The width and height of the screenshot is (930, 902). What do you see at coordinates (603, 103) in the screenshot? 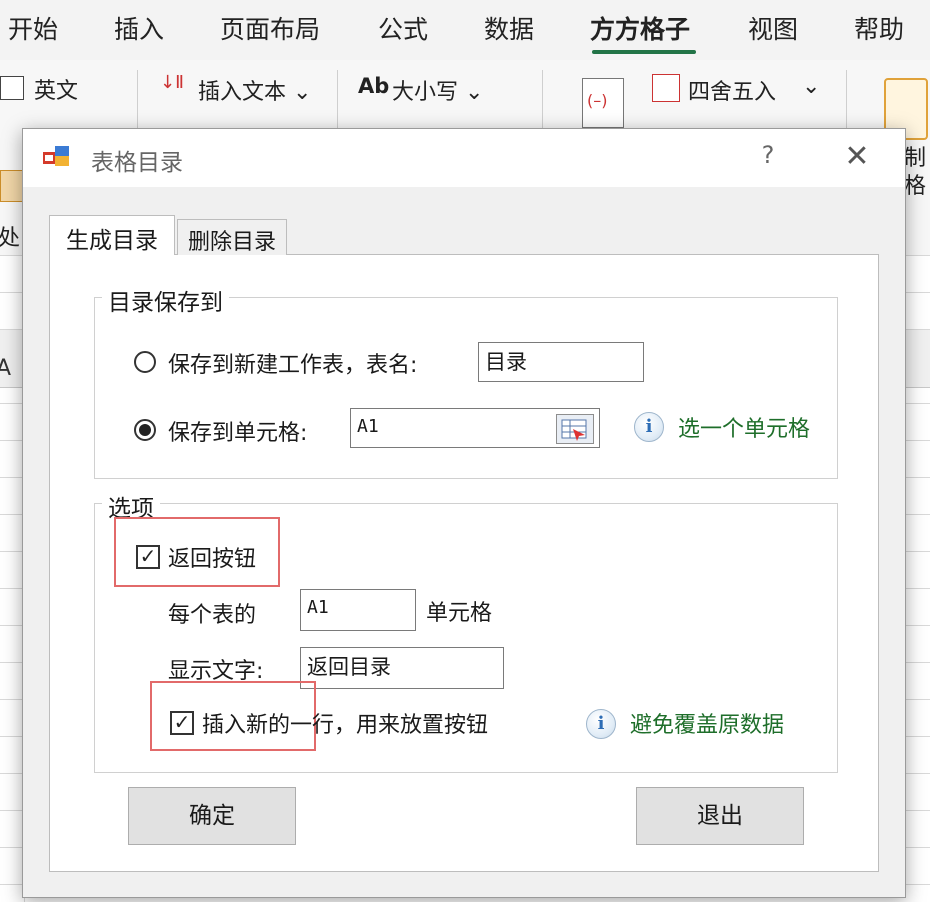
I see `document-icon: (–)` at bounding box center [603, 103].